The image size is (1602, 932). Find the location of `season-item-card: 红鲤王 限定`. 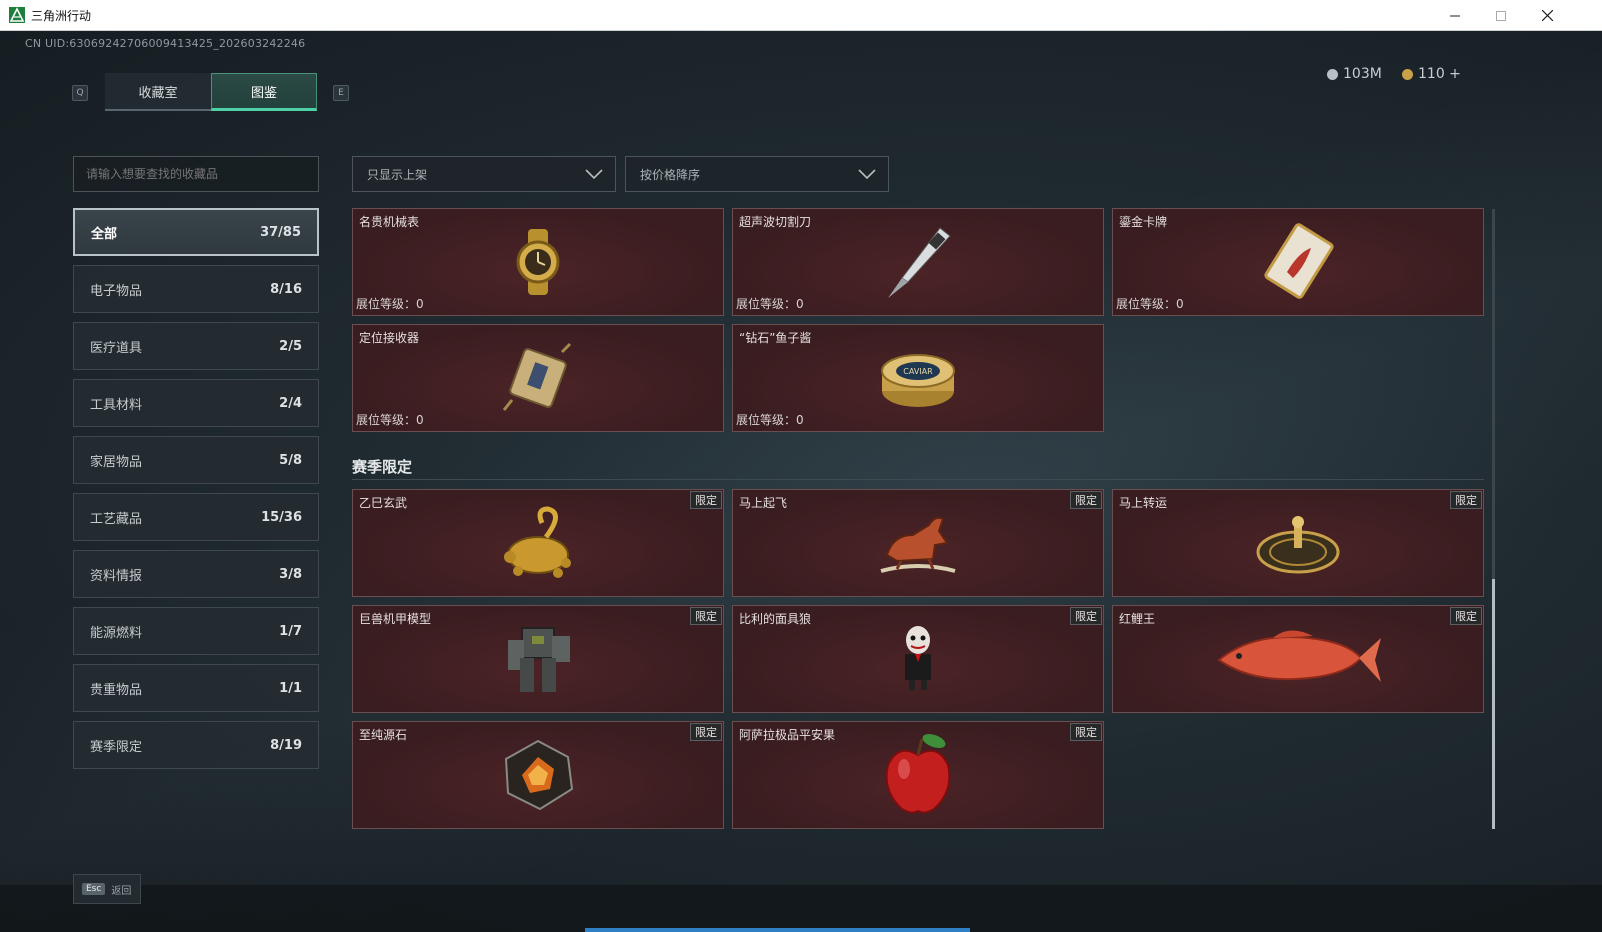

season-item-card: 红鲤王 限定 is located at coordinates (1298, 659).